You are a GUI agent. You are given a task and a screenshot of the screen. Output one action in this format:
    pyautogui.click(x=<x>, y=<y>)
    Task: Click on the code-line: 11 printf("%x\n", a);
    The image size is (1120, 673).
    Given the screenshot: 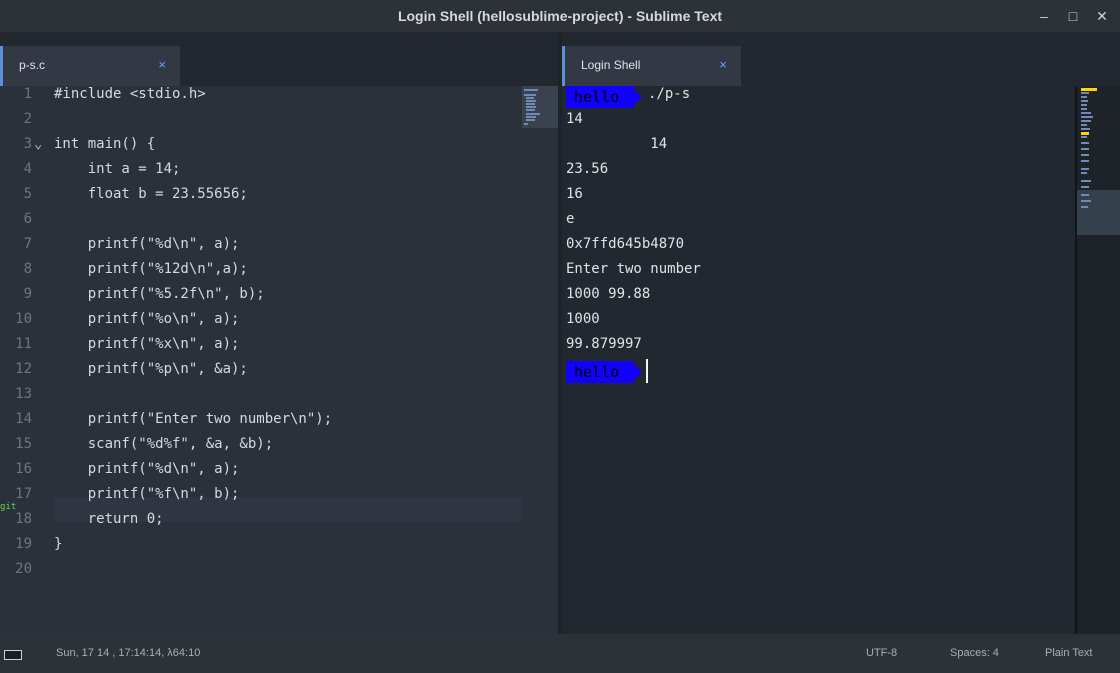 What is the action you would take?
    pyautogui.click(x=279, y=348)
    